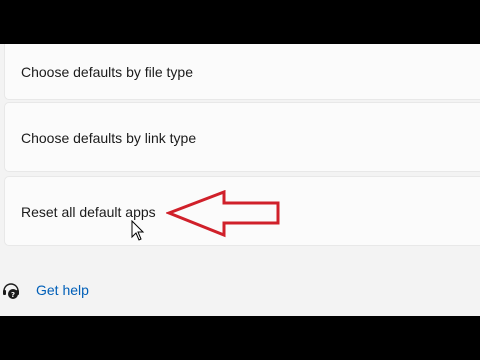  What do you see at coordinates (100, 290) in the screenshot?
I see `get-help-row: ? Get help` at bounding box center [100, 290].